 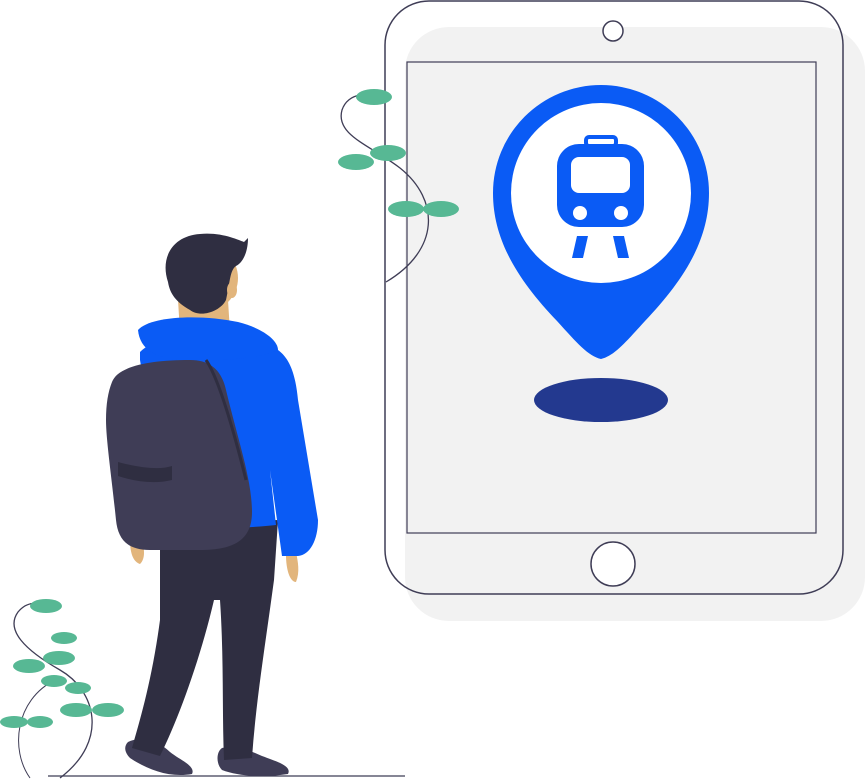 What do you see at coordinates (292, 567) in the screenshot?
I see `right-hand` at bounding box center [292, 567].